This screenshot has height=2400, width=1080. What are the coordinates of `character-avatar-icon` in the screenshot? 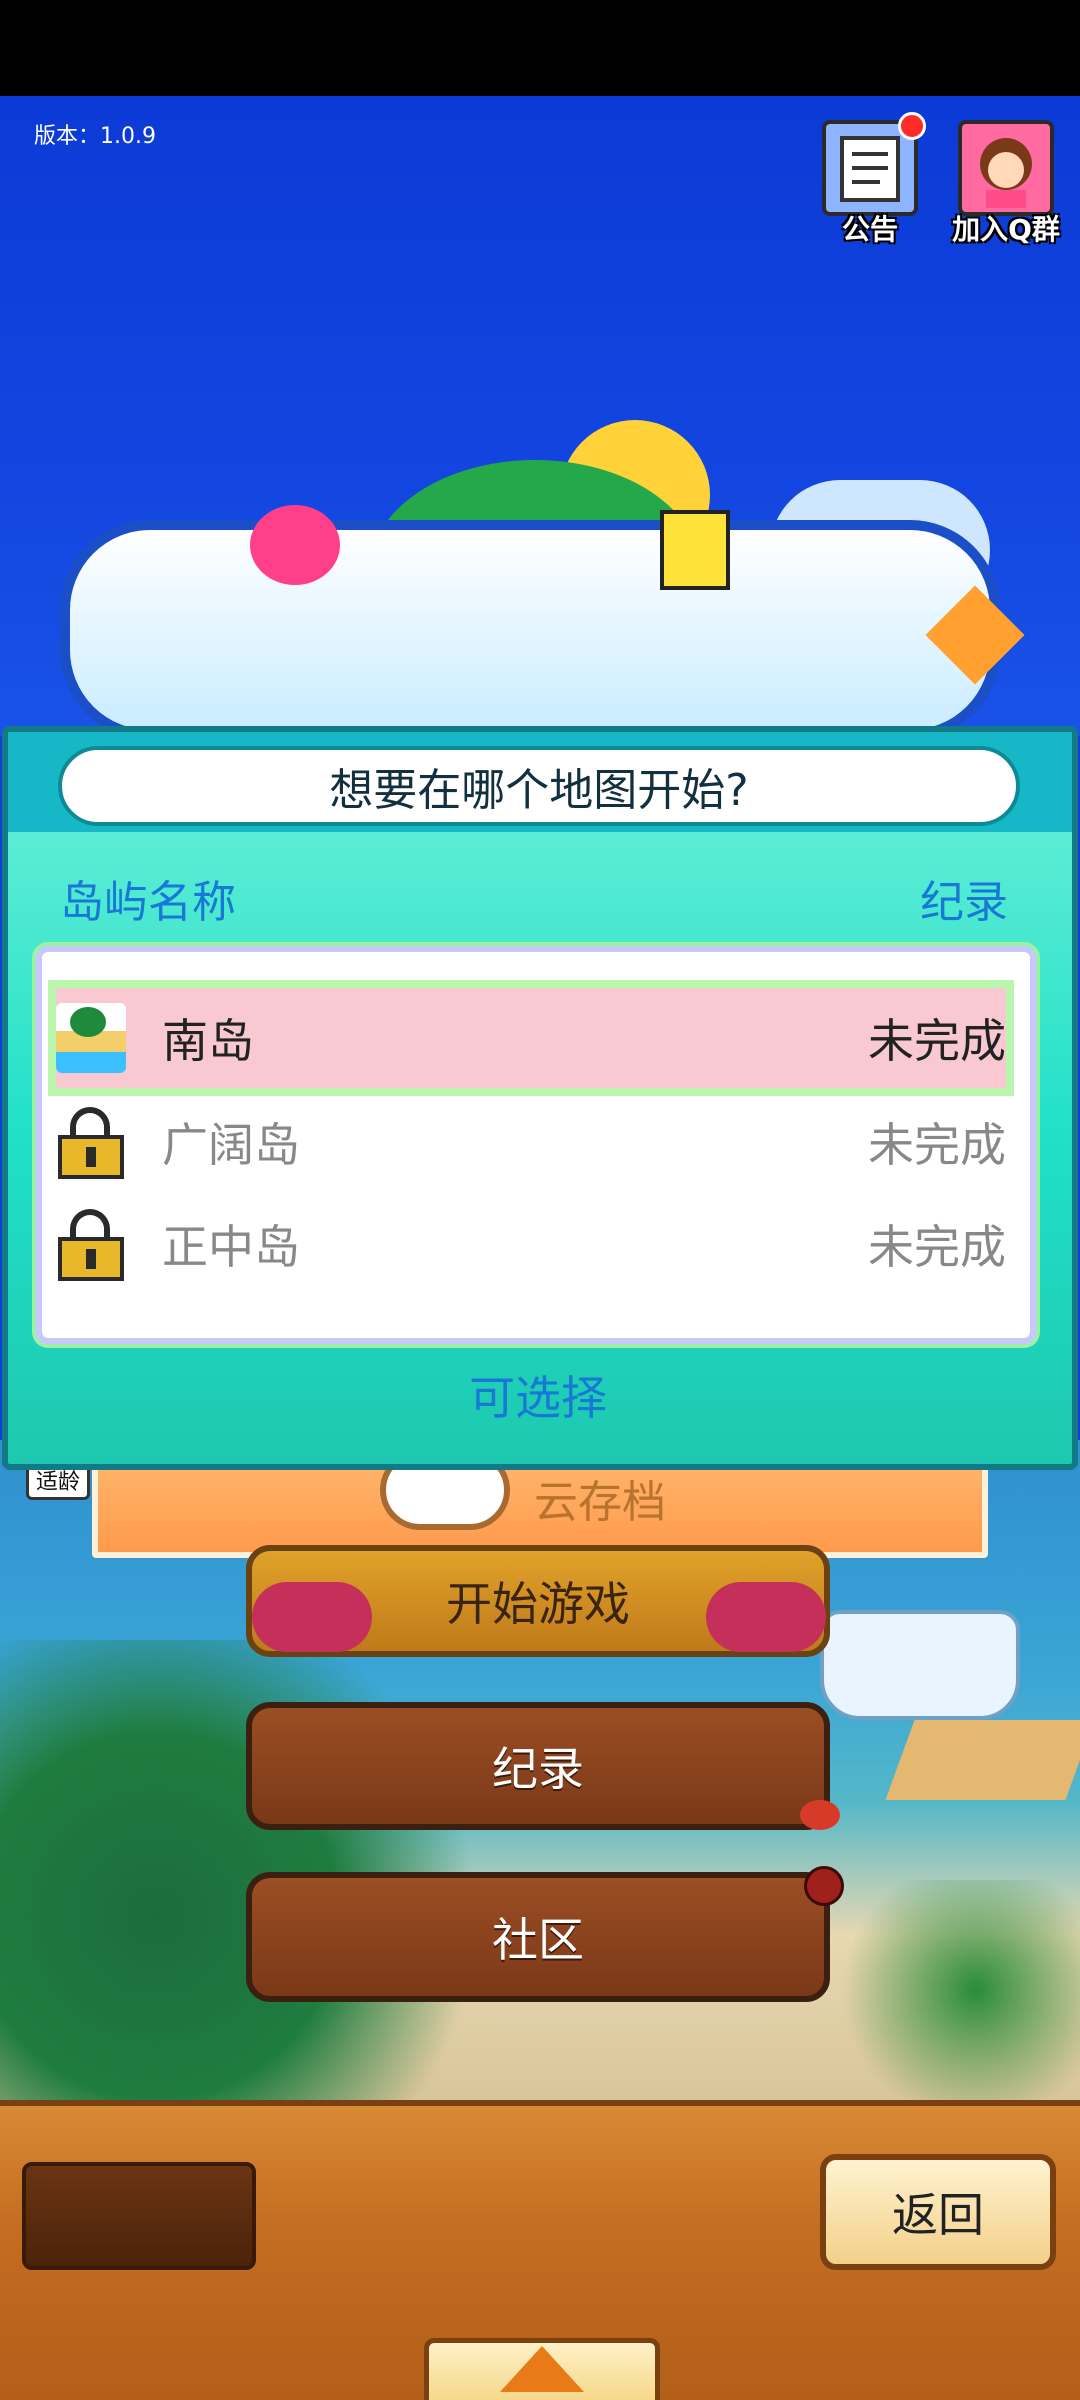 It's located at (1006, 173).